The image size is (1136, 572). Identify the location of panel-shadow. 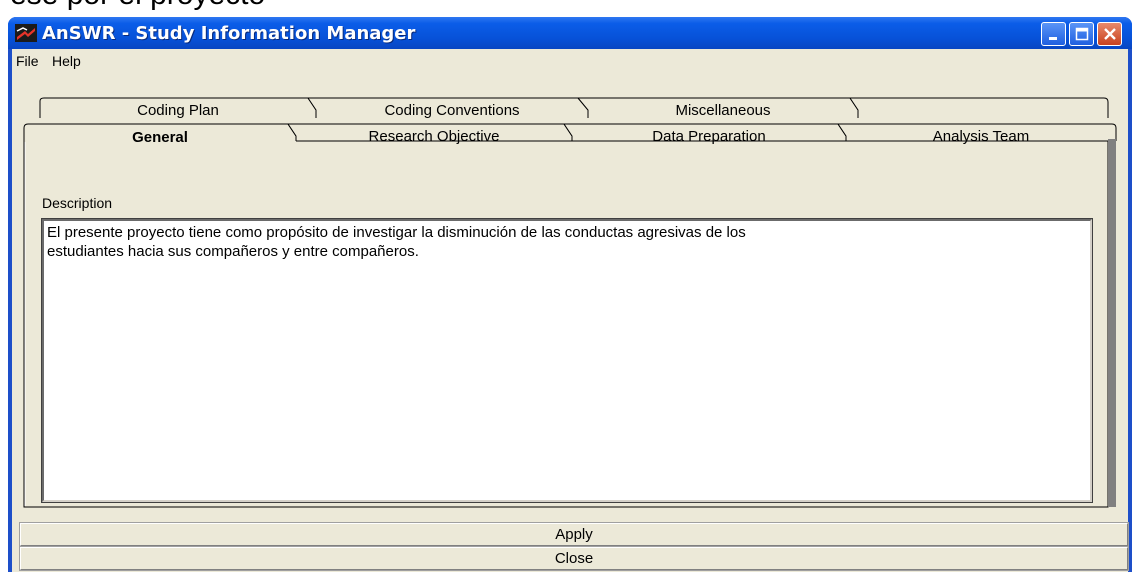
(1112, 323).